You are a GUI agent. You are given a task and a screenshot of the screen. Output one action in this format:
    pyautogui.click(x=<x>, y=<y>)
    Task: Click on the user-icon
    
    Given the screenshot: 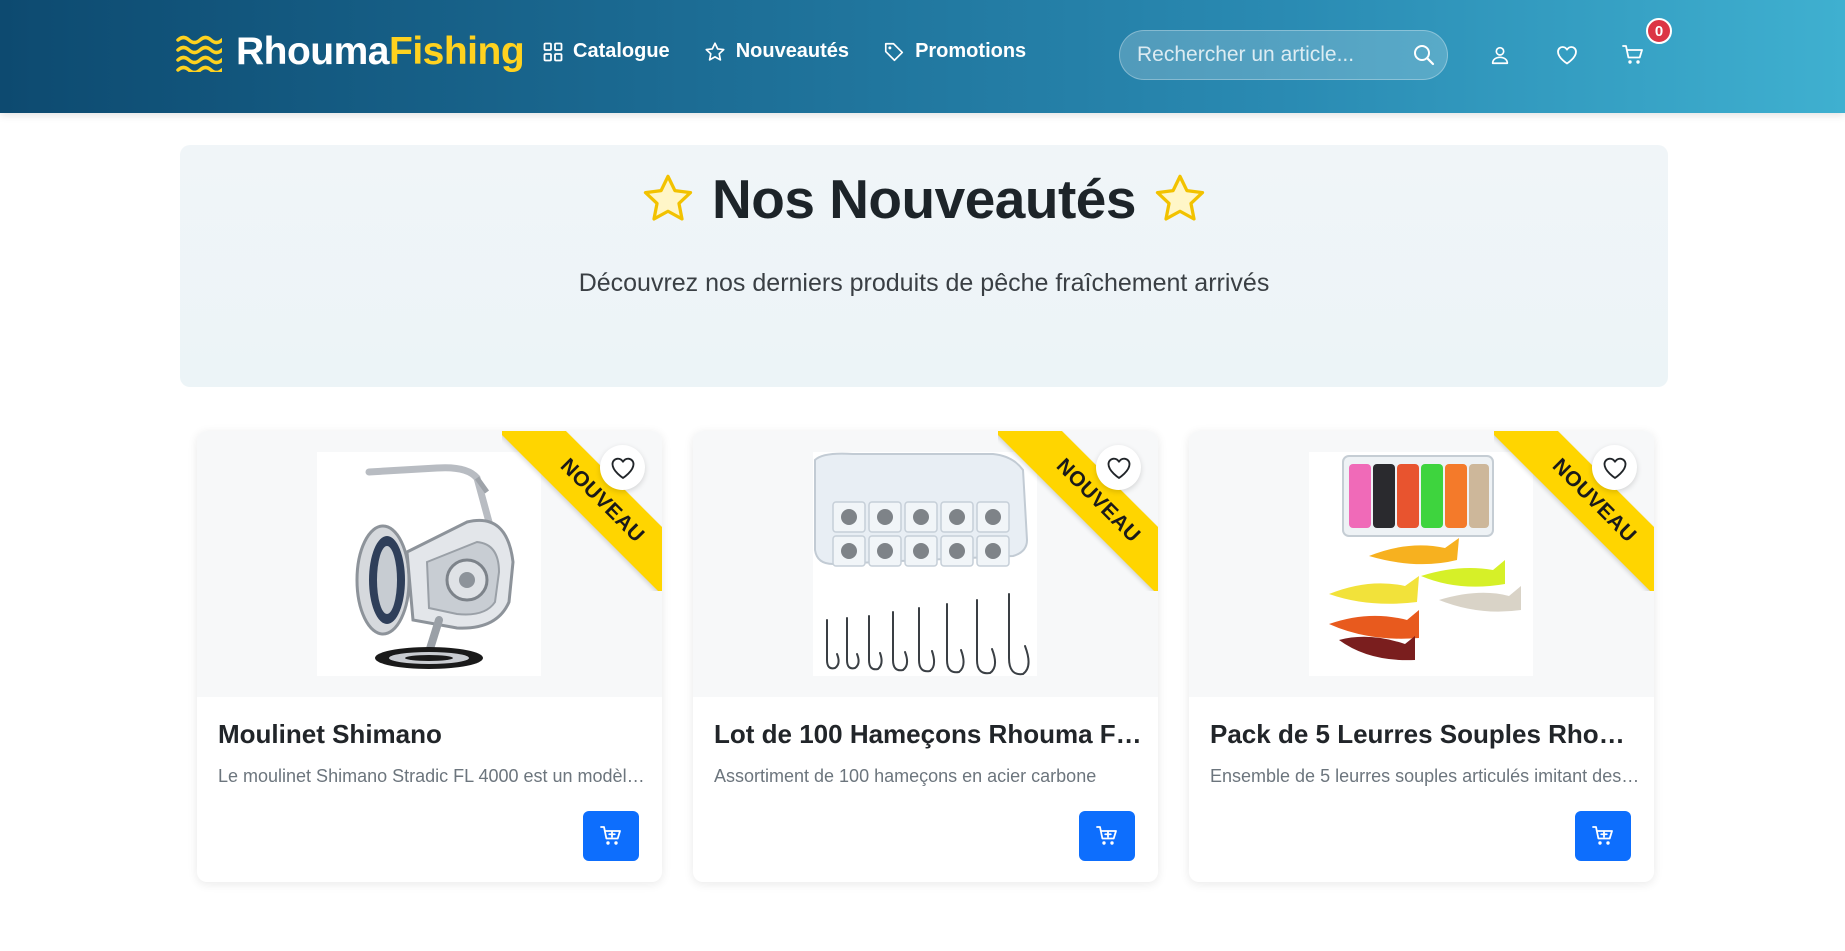 What is the action you would take?
    pyautogui.click(x=1500, y=55)
    